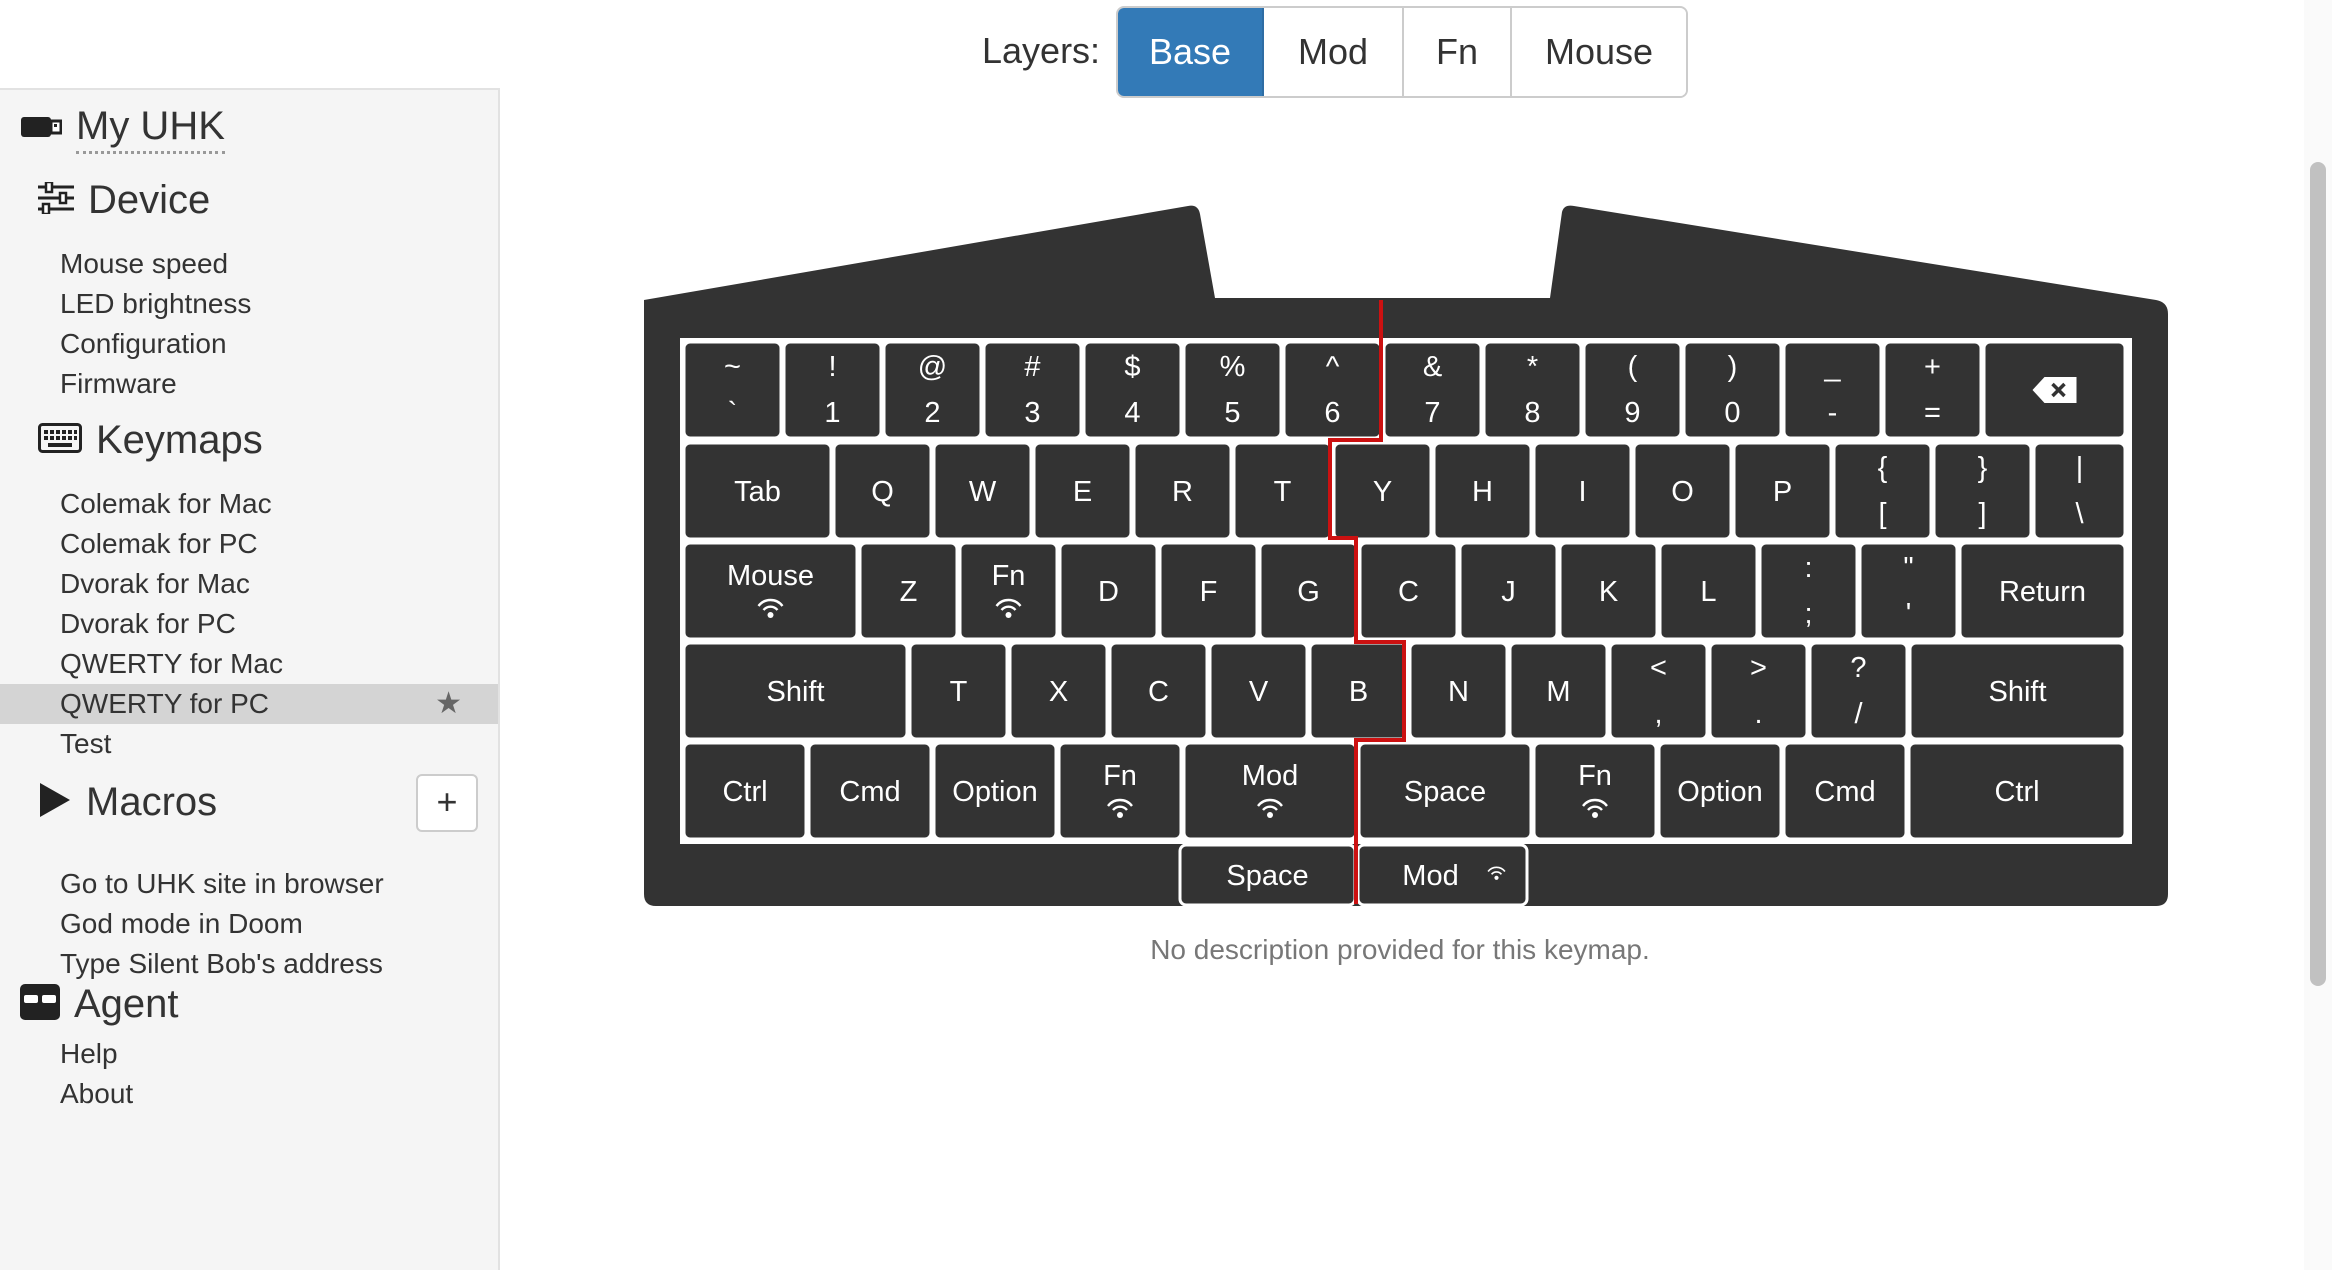 The width and height of the screenshot is (2332, 1270). What do you see at coordinates (41, 129) in the screenshot?
I see `usb-drive-icon` at bounding box center [41, 129].